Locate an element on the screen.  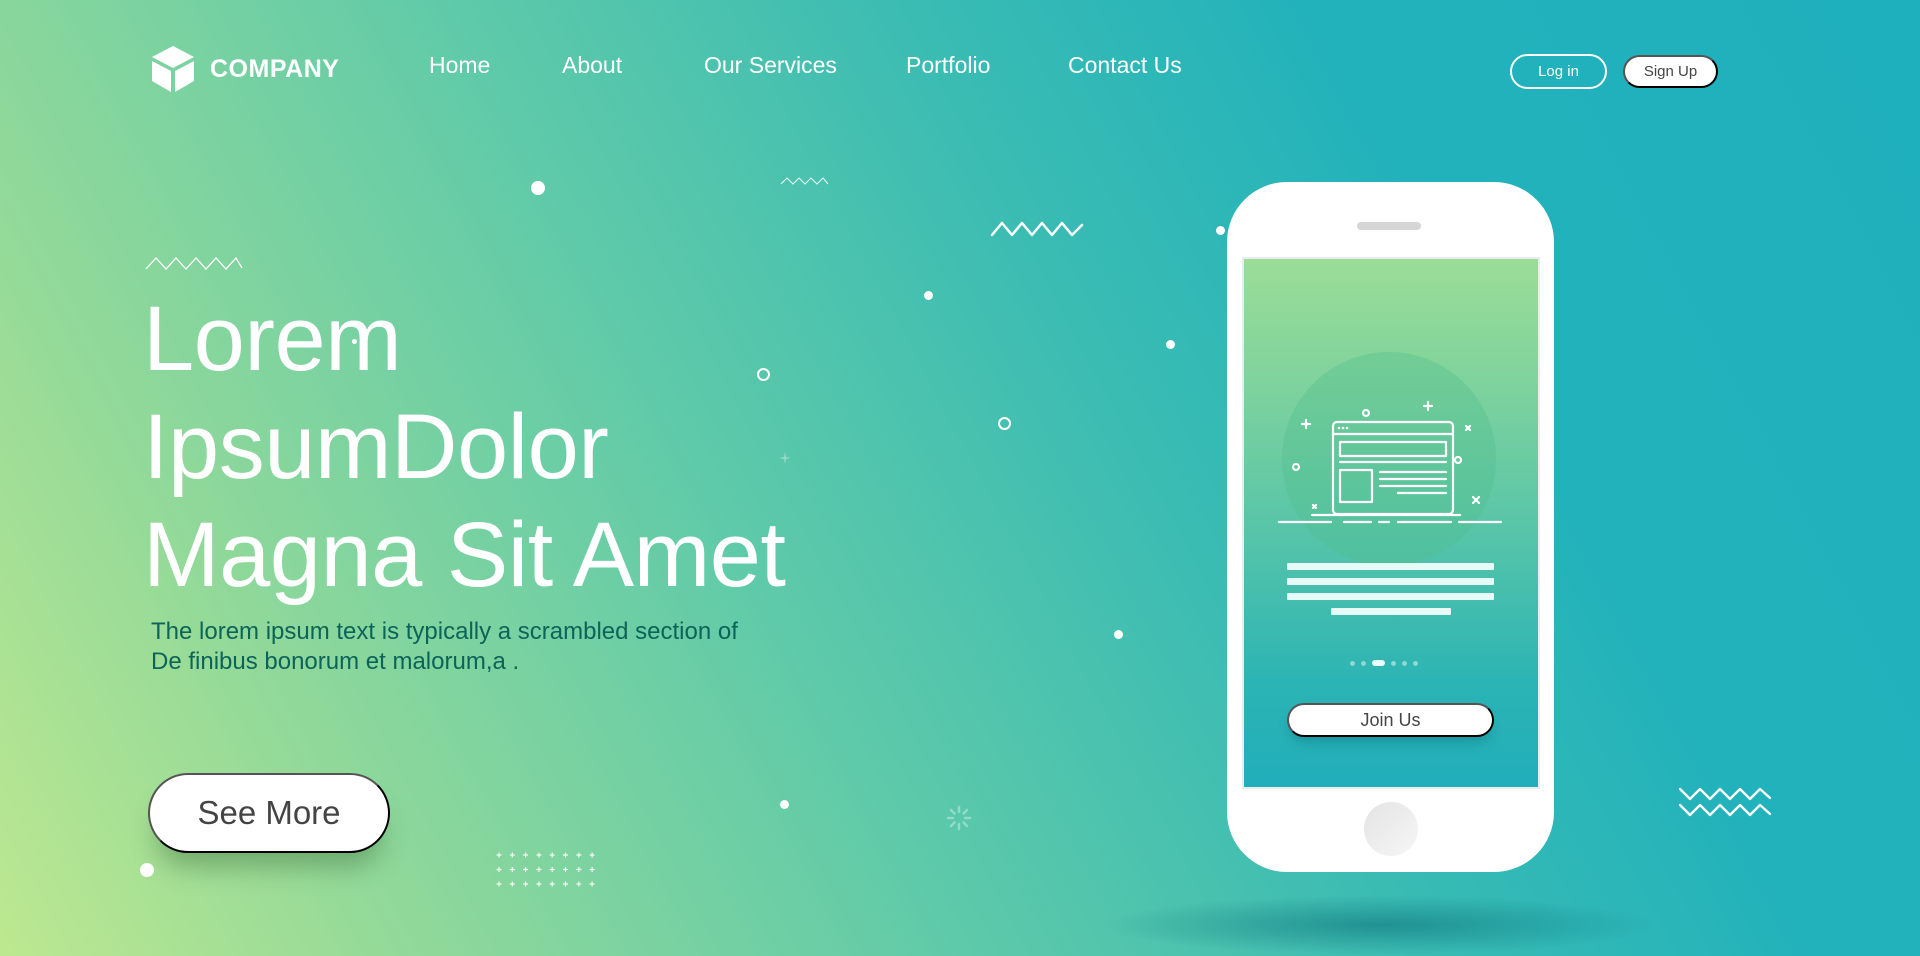
carousel-pager is located at coordinates (1384, 663).